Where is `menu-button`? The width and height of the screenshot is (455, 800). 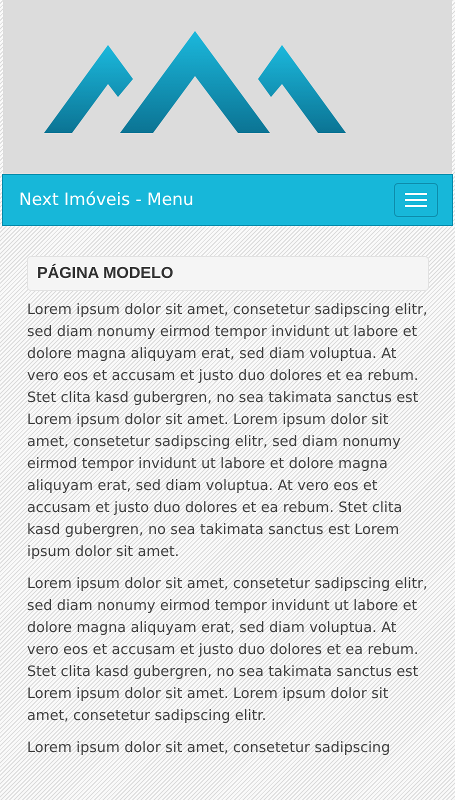 menu-button is located at coordinates (416, 200).